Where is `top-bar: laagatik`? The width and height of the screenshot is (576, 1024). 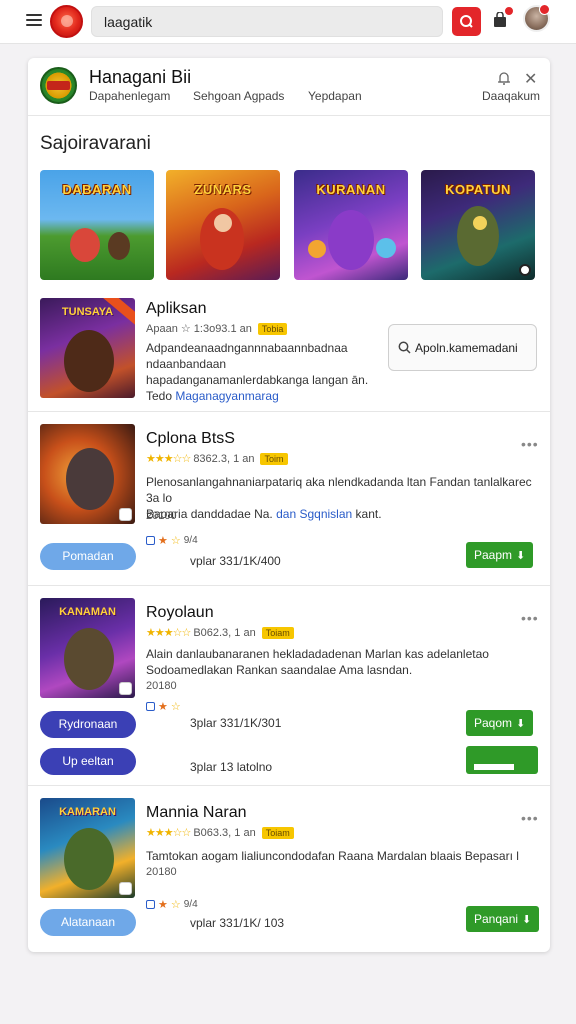
top-bar: laagatik is located at coordinates (288, 22).